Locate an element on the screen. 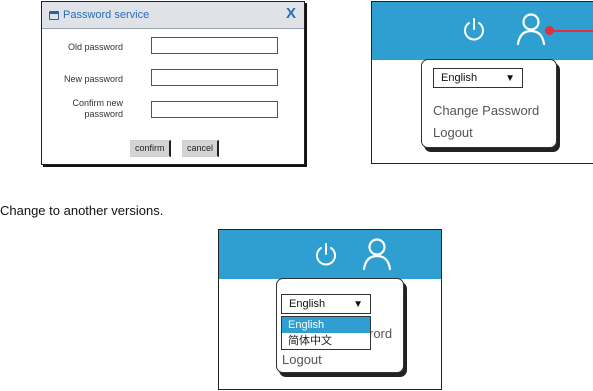 This screenshot has width=593, height=391. change-password-item: Change Password is located at coordinates (486, 110).